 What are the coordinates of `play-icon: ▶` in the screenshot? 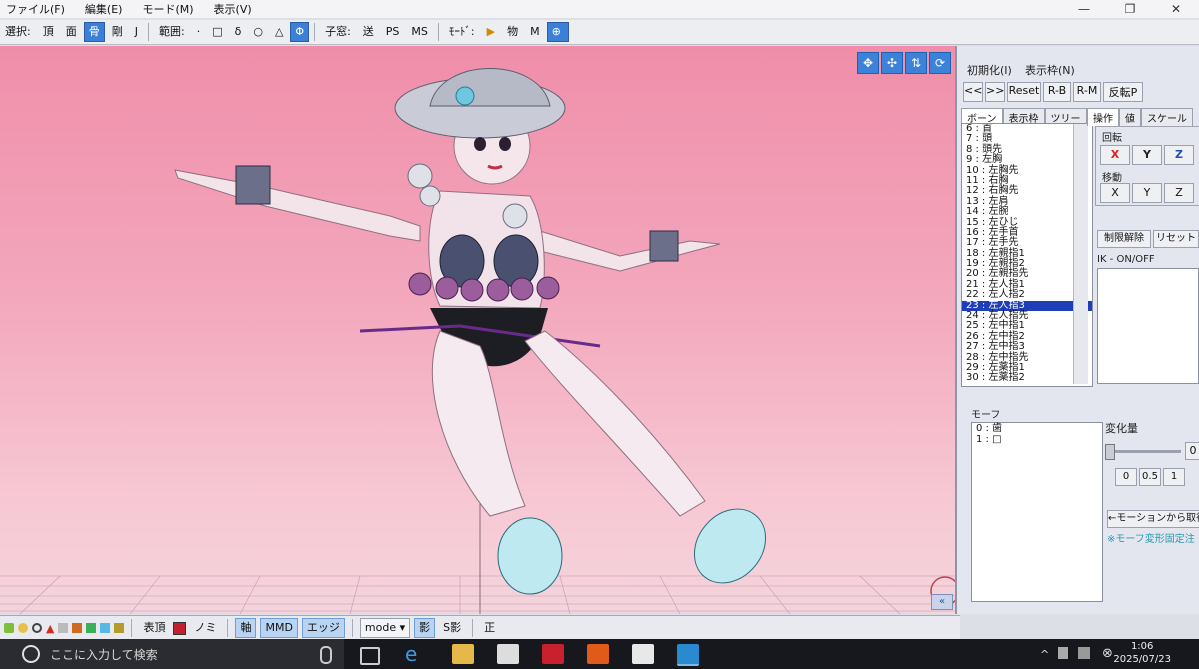 It's located at (491, 32).